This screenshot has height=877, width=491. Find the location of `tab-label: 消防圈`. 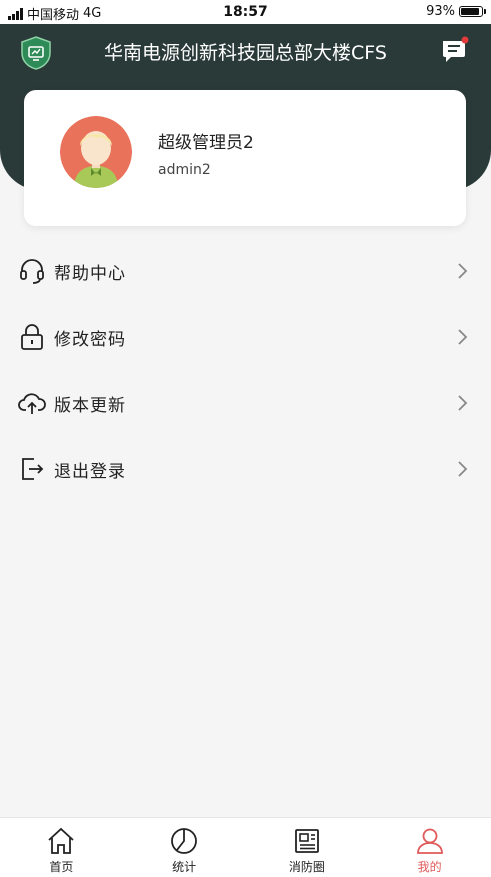

tab-label: 消防圈 is located at coordinates (306, 867).